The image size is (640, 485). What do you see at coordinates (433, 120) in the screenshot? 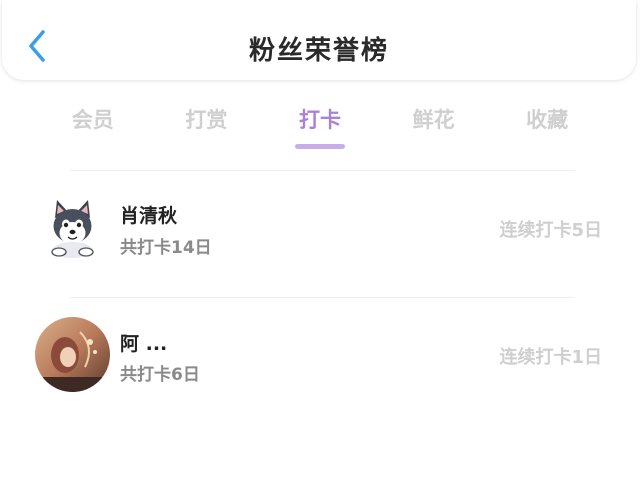
I see `tab-label: 鲜花` at bounding box center [433, 120].